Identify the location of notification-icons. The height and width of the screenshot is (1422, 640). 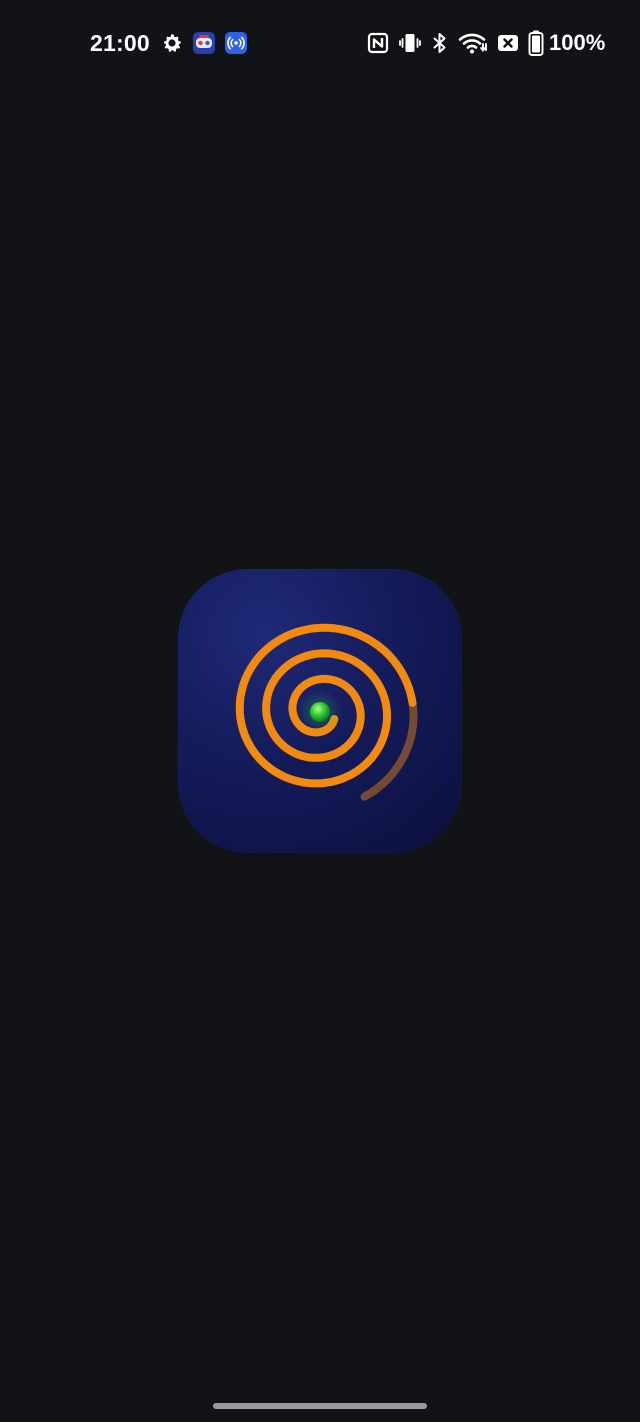
(204, 43).